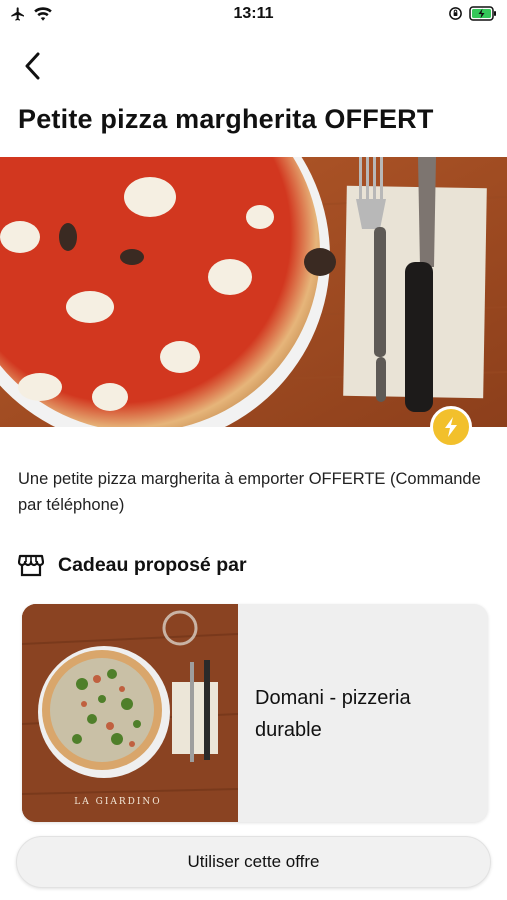 This screenshot has width=507, height=900. Describe the element at coordinates (482, 13) in the screenshot. I see `battery-charging-icon` at that location.